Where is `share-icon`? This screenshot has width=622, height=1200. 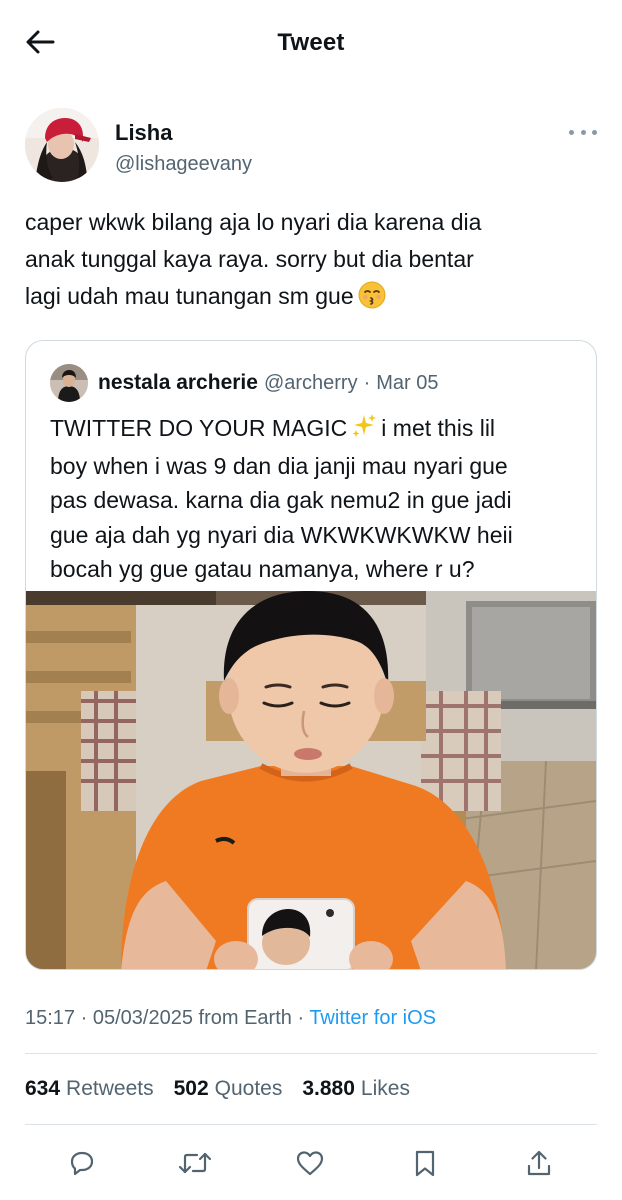 share-icon is located at coordinates (539, 1163).